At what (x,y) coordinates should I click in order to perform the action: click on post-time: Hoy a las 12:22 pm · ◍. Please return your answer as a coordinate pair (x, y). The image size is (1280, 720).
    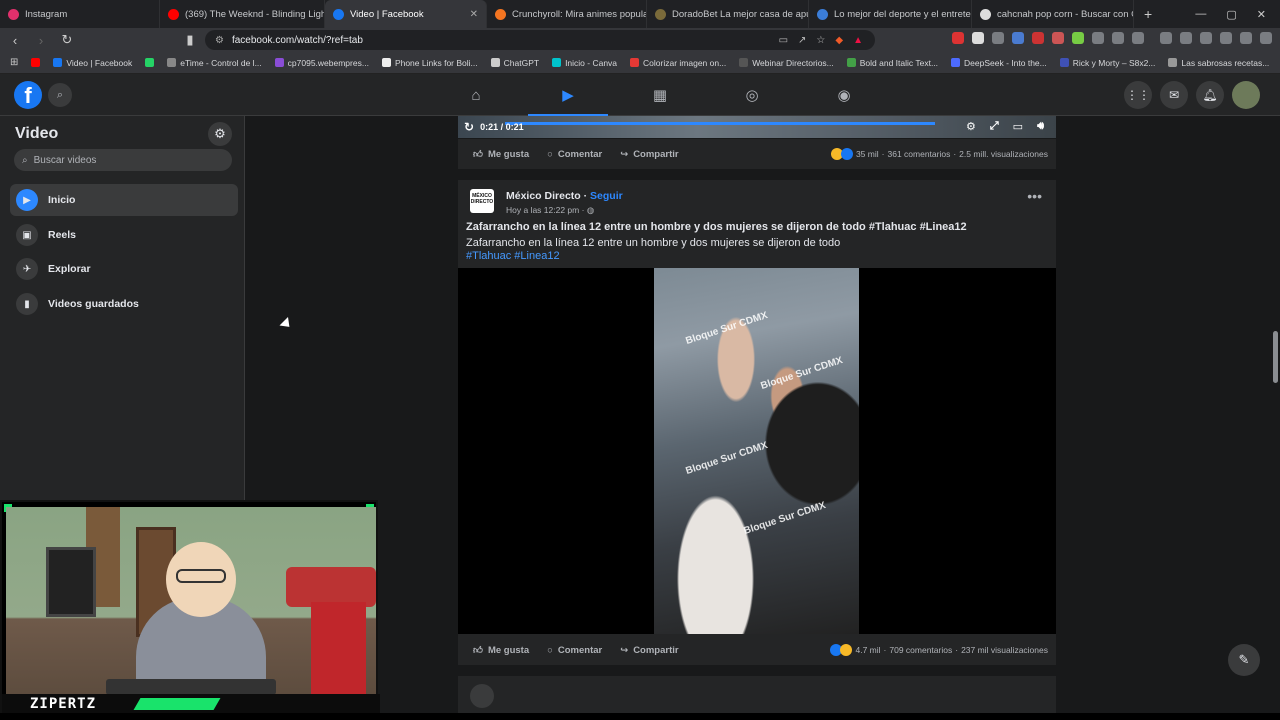
    Looking at the image, I should click on (550, 210).